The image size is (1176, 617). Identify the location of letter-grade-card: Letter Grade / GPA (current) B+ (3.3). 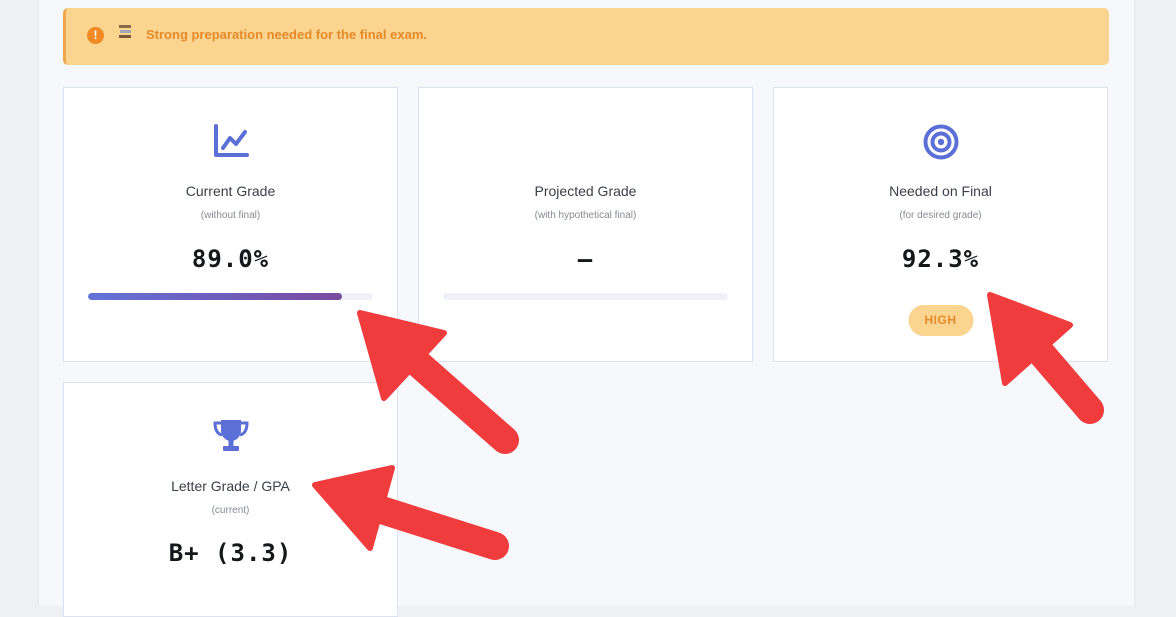
(230, 499).